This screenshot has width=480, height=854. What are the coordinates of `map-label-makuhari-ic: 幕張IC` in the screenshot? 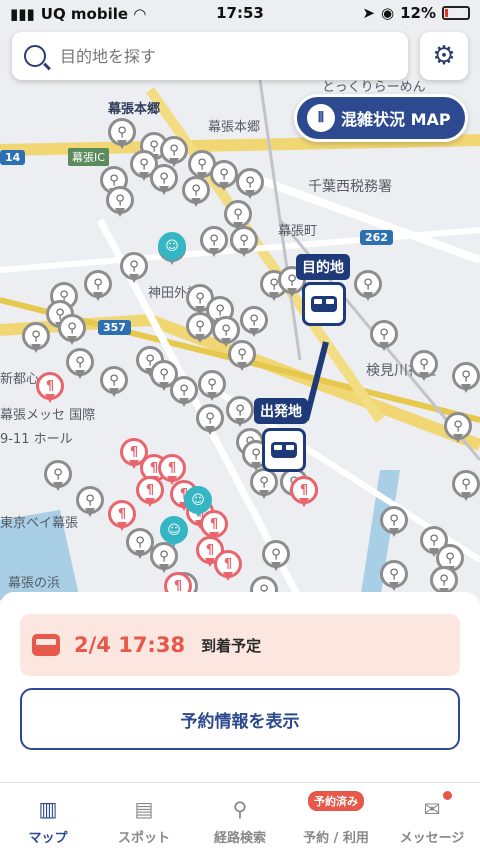 It's located at (88, 157).